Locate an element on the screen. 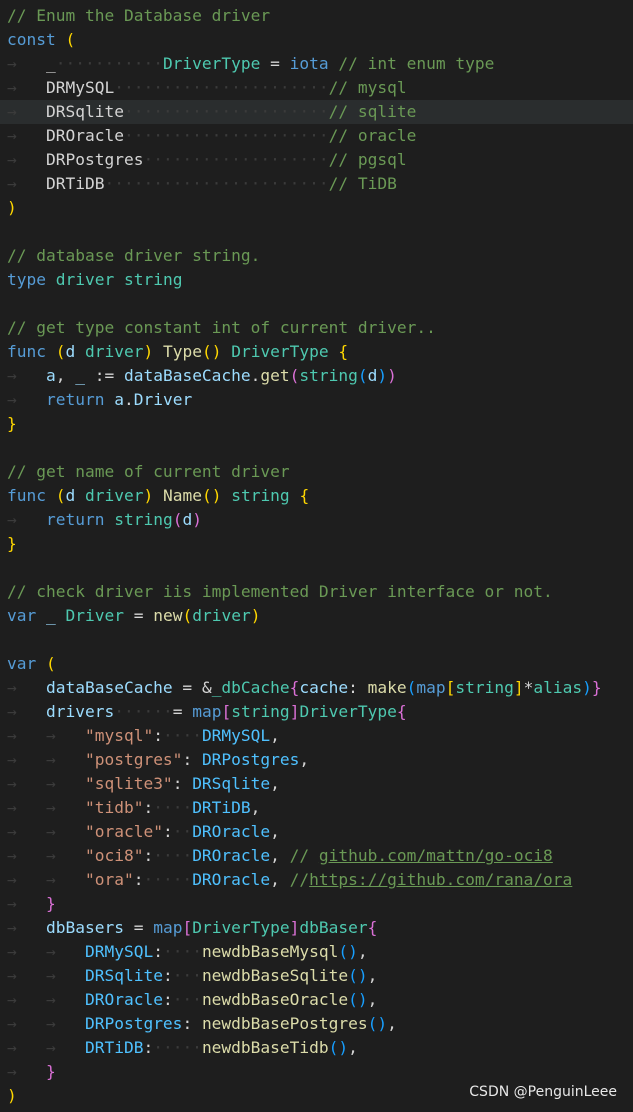  code-token: string is located at coordinates (260, 495).